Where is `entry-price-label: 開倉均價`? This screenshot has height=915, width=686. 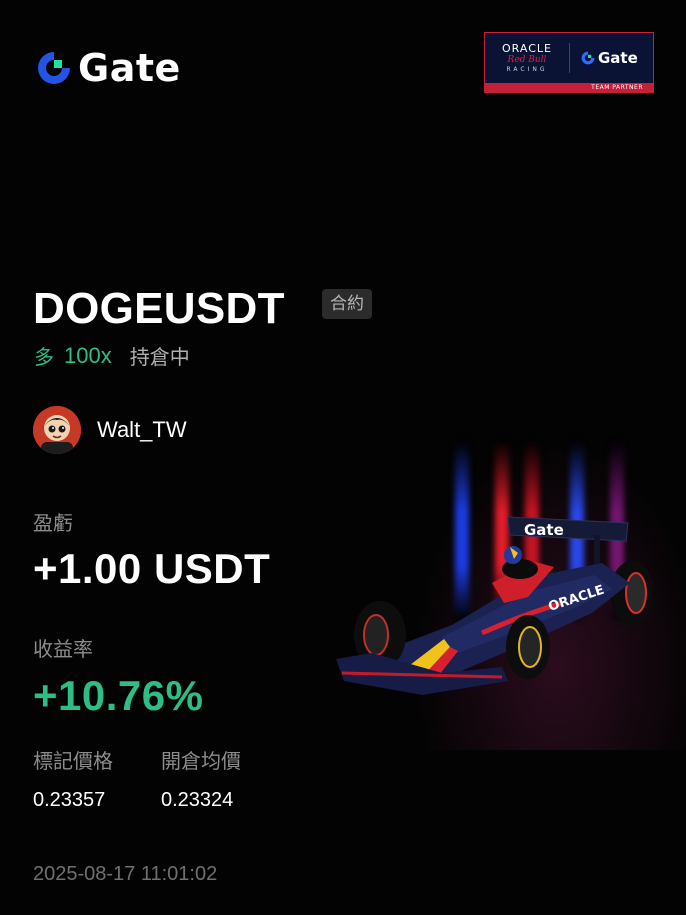
entry-price-label: 開倉均價 is located at coordinates (201, 761).